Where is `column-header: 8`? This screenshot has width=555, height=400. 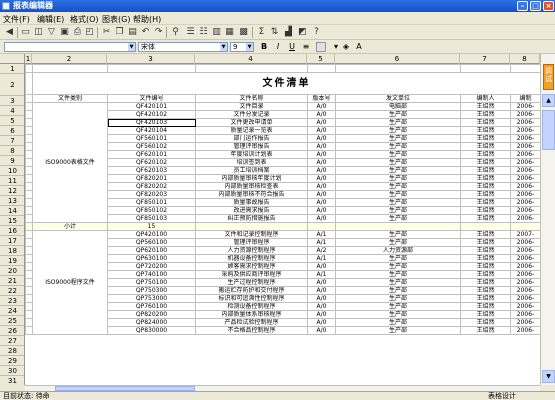 column-header: 8 is located at coordinates (525, 59).